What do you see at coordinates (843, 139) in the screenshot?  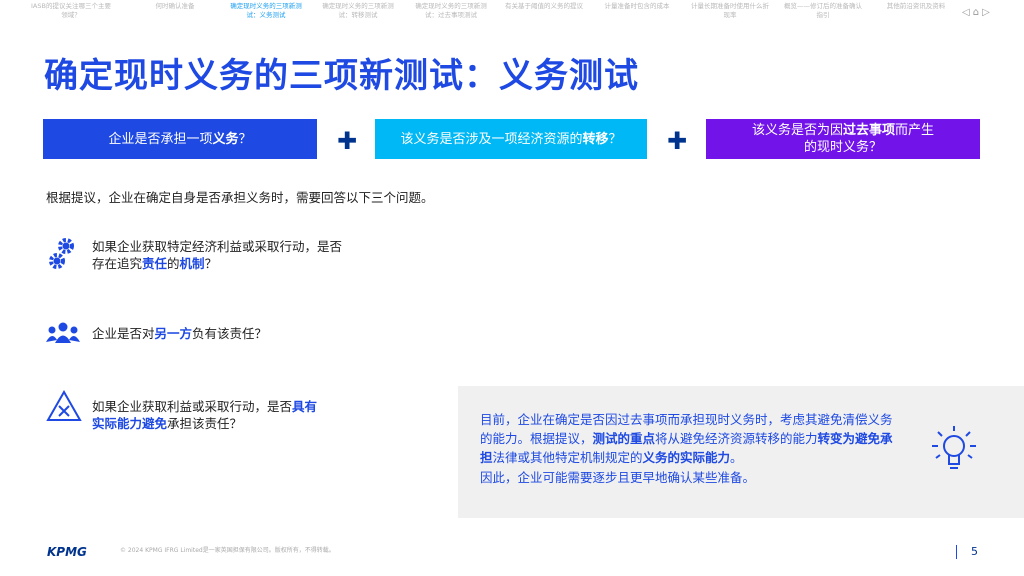 I see `past-event-box: 该义务是否为因过去事项而产生的现时义务？` at bounding box center [843, 139].